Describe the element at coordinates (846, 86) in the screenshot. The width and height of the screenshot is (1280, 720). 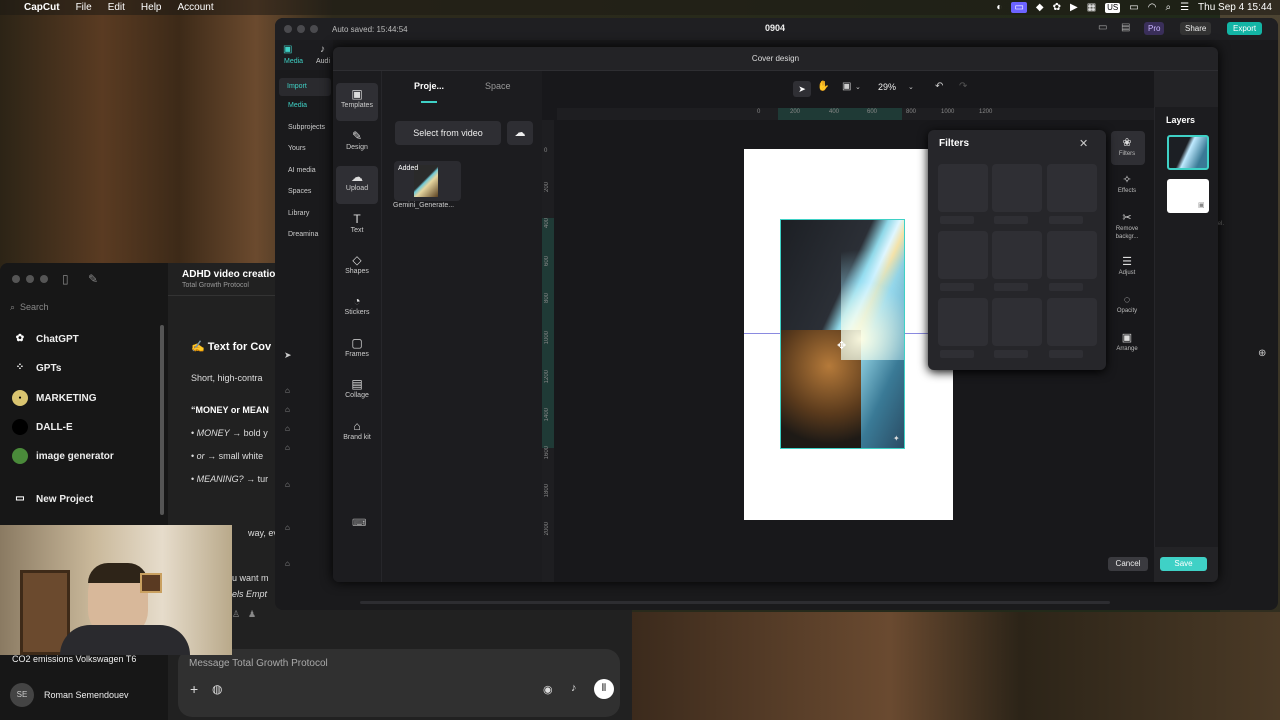
I see `layout-icon: ▣` at that location.